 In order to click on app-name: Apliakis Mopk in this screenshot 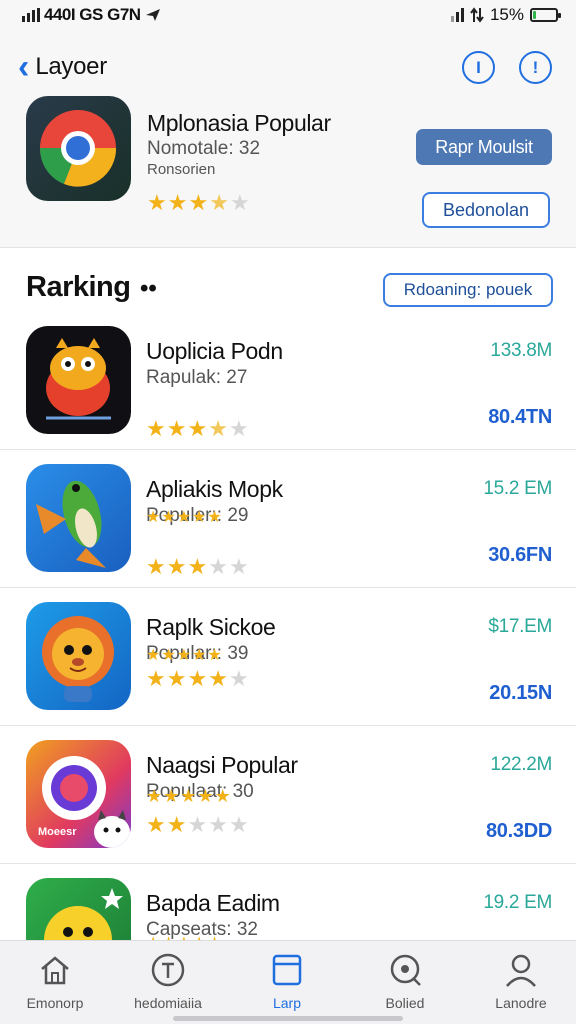, I will do `click(214, 489)`.